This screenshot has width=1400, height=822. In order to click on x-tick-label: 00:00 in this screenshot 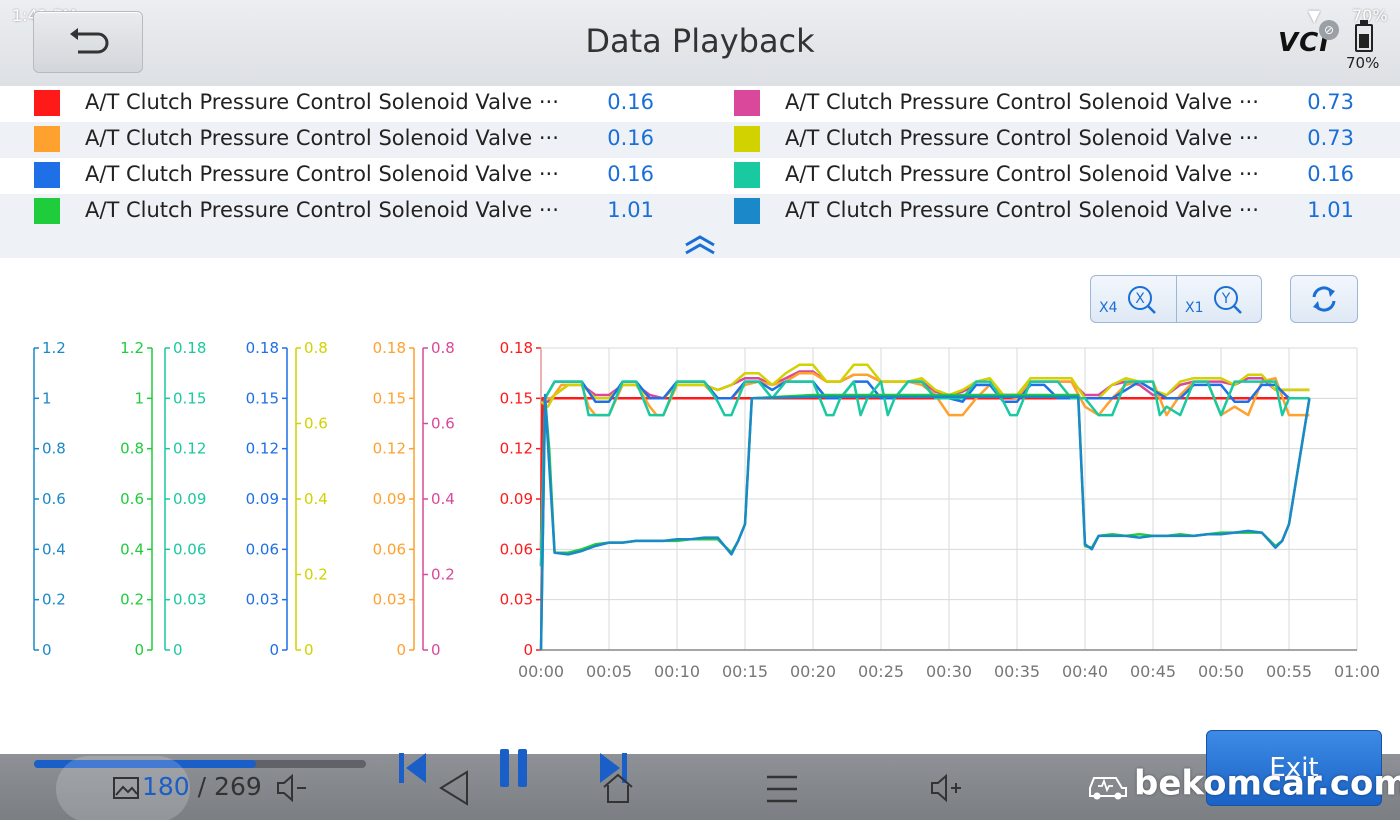, I will do `click(541, 671)`.